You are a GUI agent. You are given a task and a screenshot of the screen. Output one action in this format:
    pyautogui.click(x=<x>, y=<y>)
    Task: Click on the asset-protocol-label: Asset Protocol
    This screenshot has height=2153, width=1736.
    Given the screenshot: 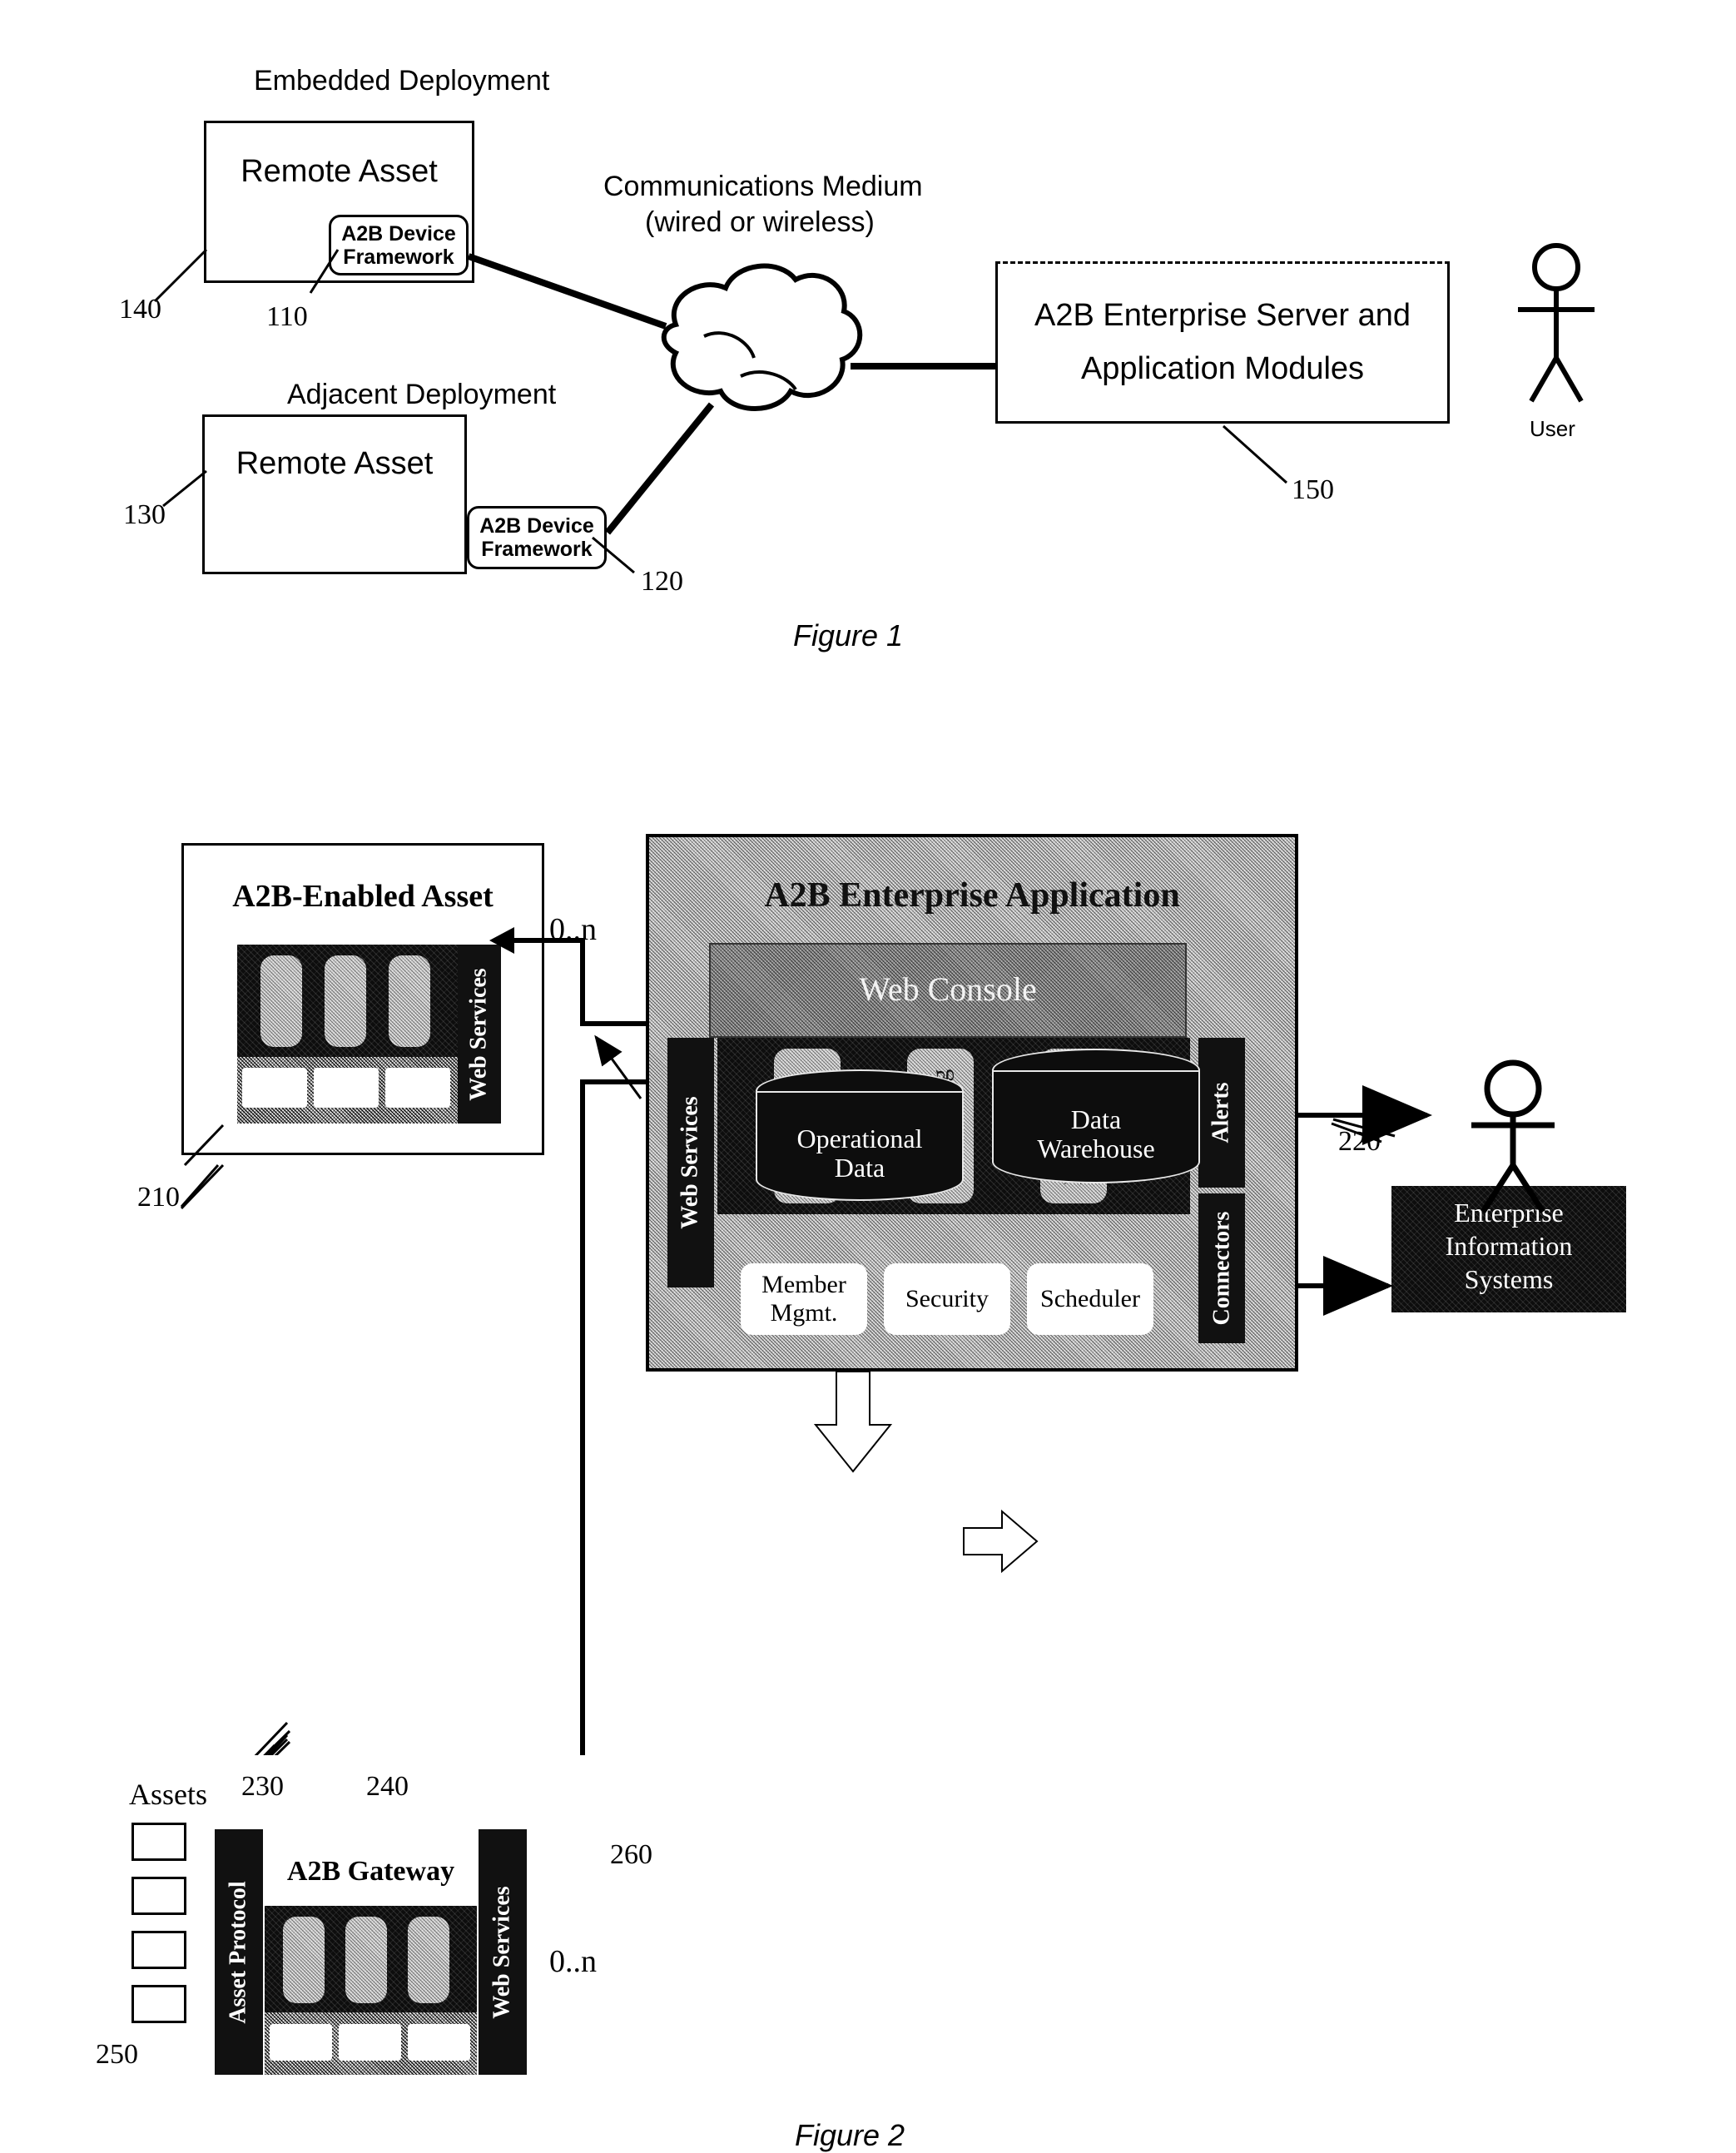 What is the action you would take?
    pyautogui.click(x=239, y=1952)
    